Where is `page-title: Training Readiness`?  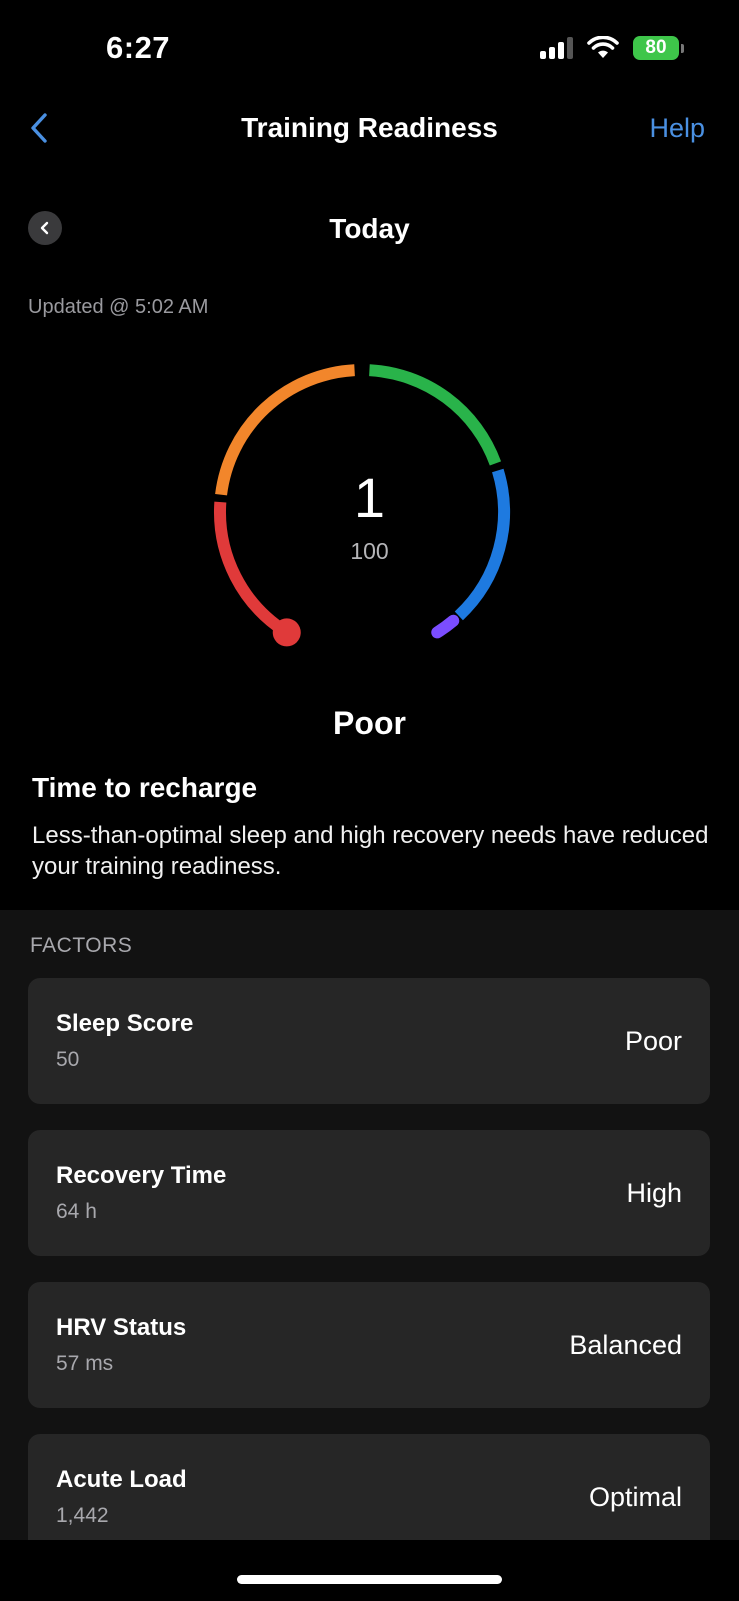
page-title: Training Readiness is located at coordinates (369, 127).